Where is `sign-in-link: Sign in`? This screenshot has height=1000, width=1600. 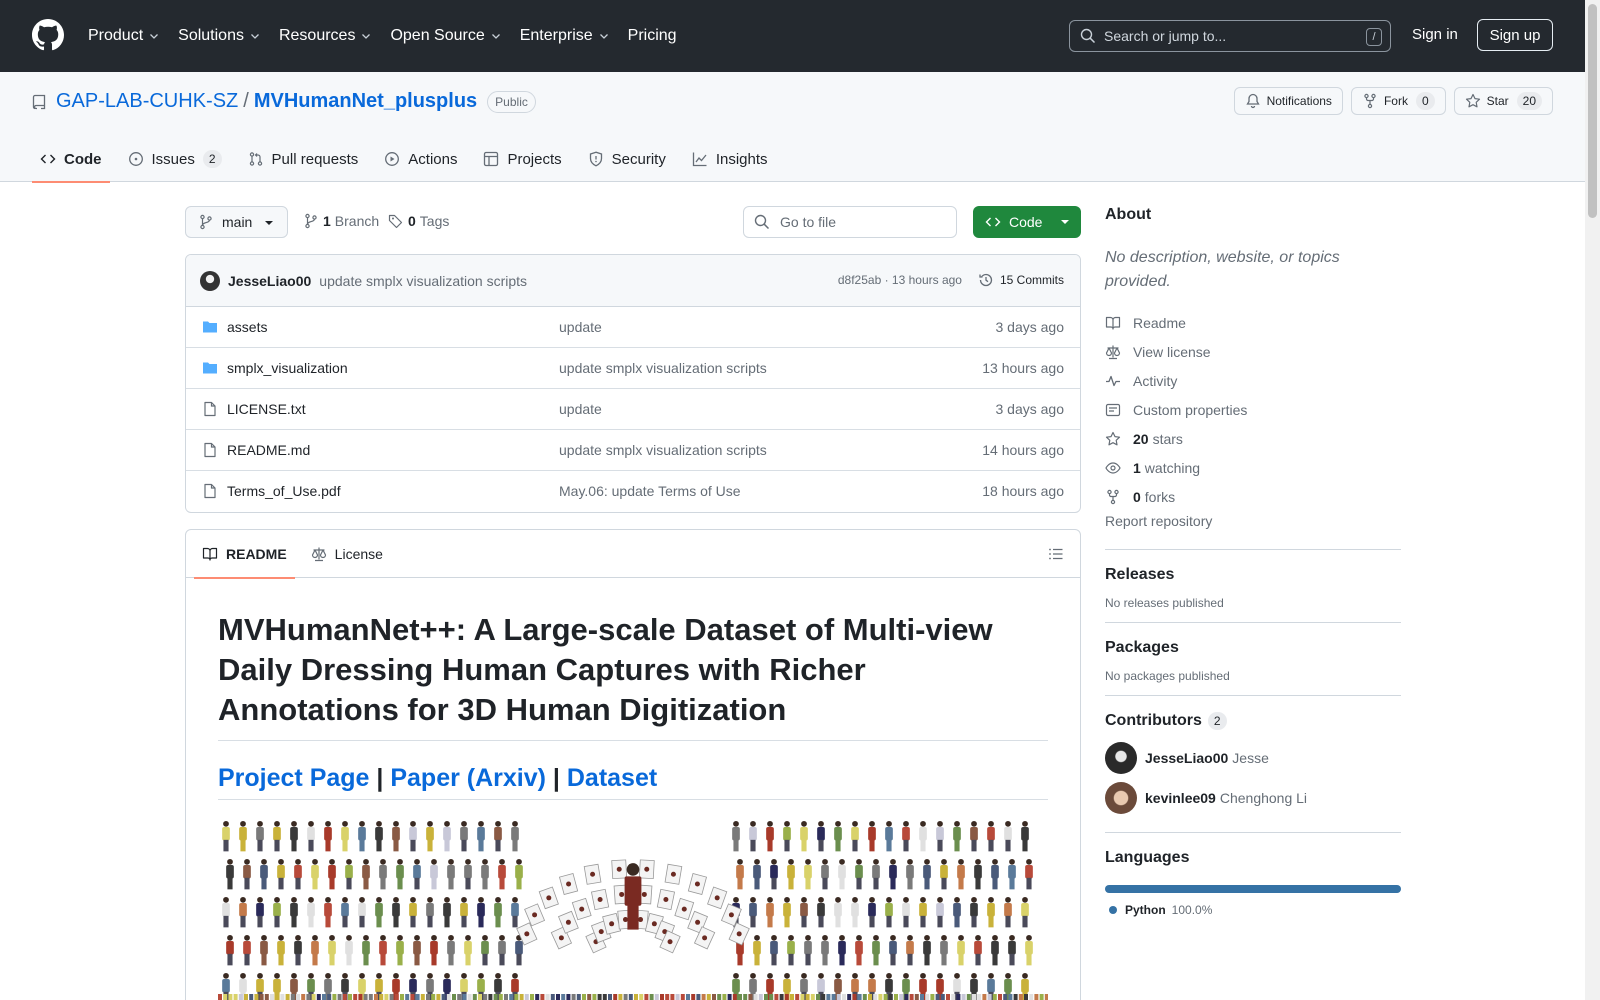 sign-in-link: Sign in is located at coordinates (1435, 34).